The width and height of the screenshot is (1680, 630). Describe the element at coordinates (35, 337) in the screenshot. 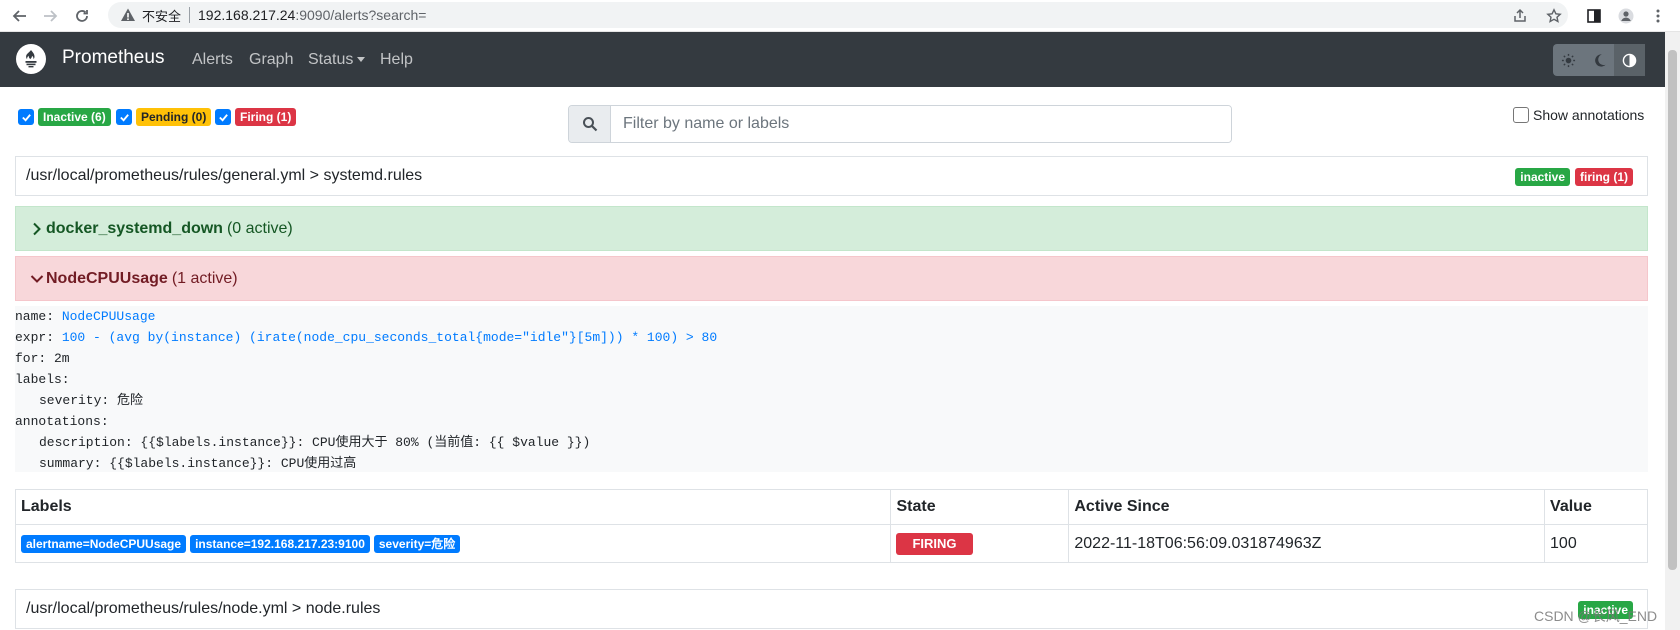

I see `rule-def-key: expr:` at that location.